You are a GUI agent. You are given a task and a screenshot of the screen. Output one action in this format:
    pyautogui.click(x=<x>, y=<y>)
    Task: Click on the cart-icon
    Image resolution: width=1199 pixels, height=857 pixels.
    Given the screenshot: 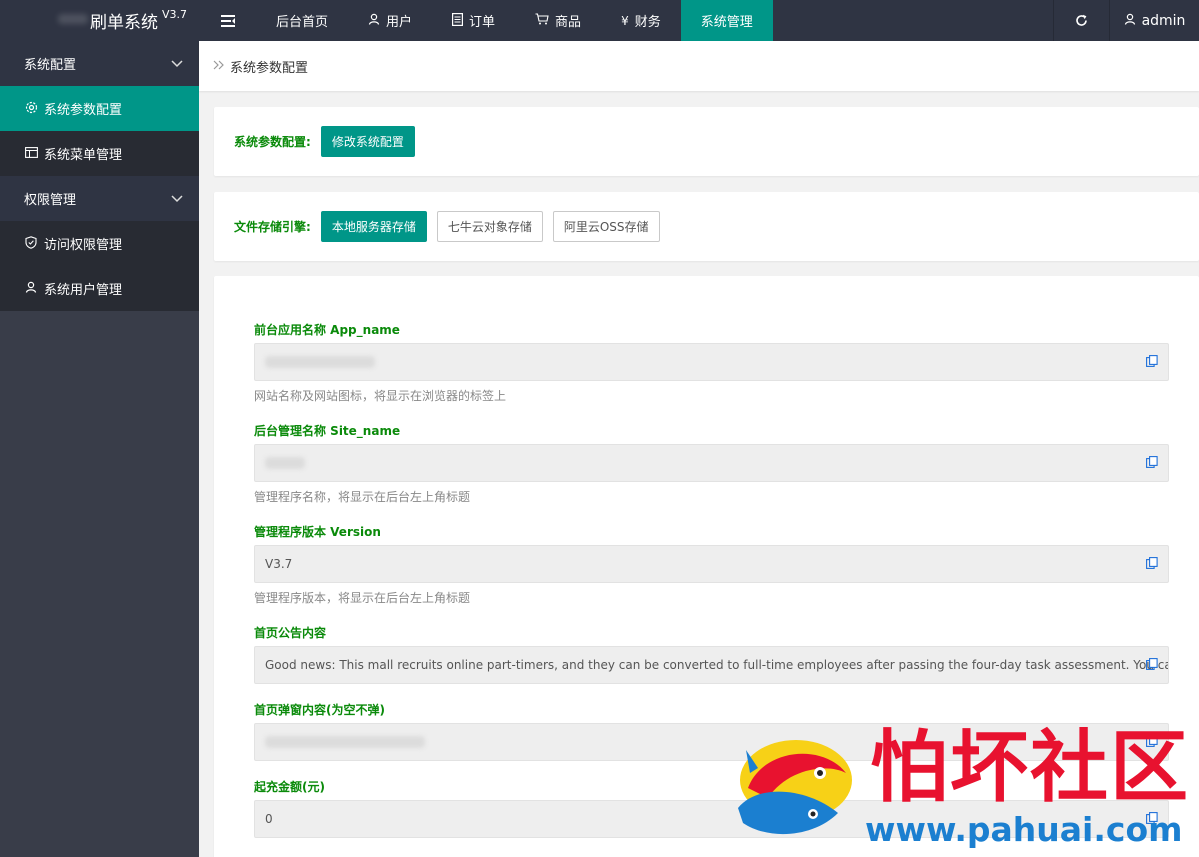 What is the action you would take?
    pyautogui.click(x=542, y=20)
    